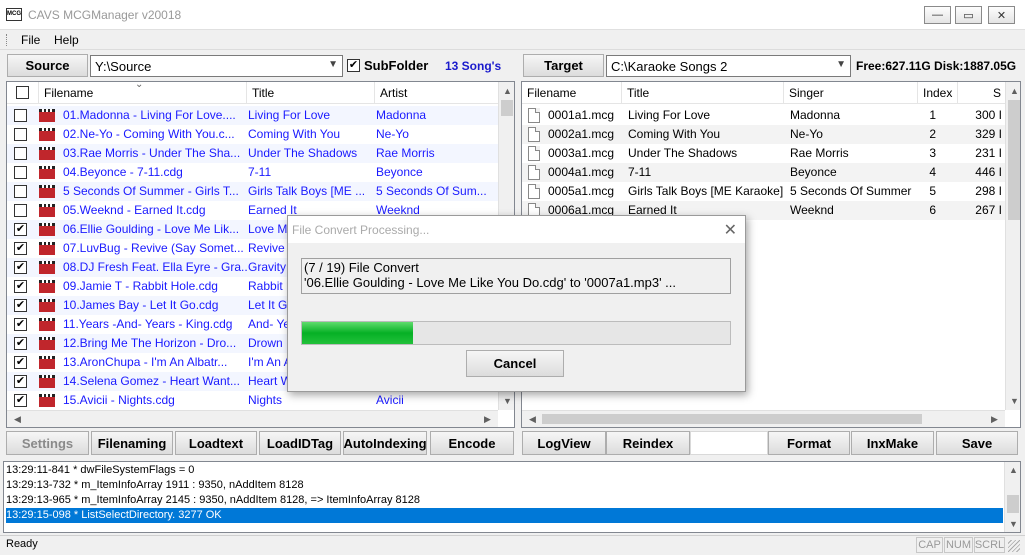 This screenshot has width=1025, height=555. What do you see at coordinates (938, 93) in the screenshot?
I see `column-header-index: Index` at bounding box center [938, 93].